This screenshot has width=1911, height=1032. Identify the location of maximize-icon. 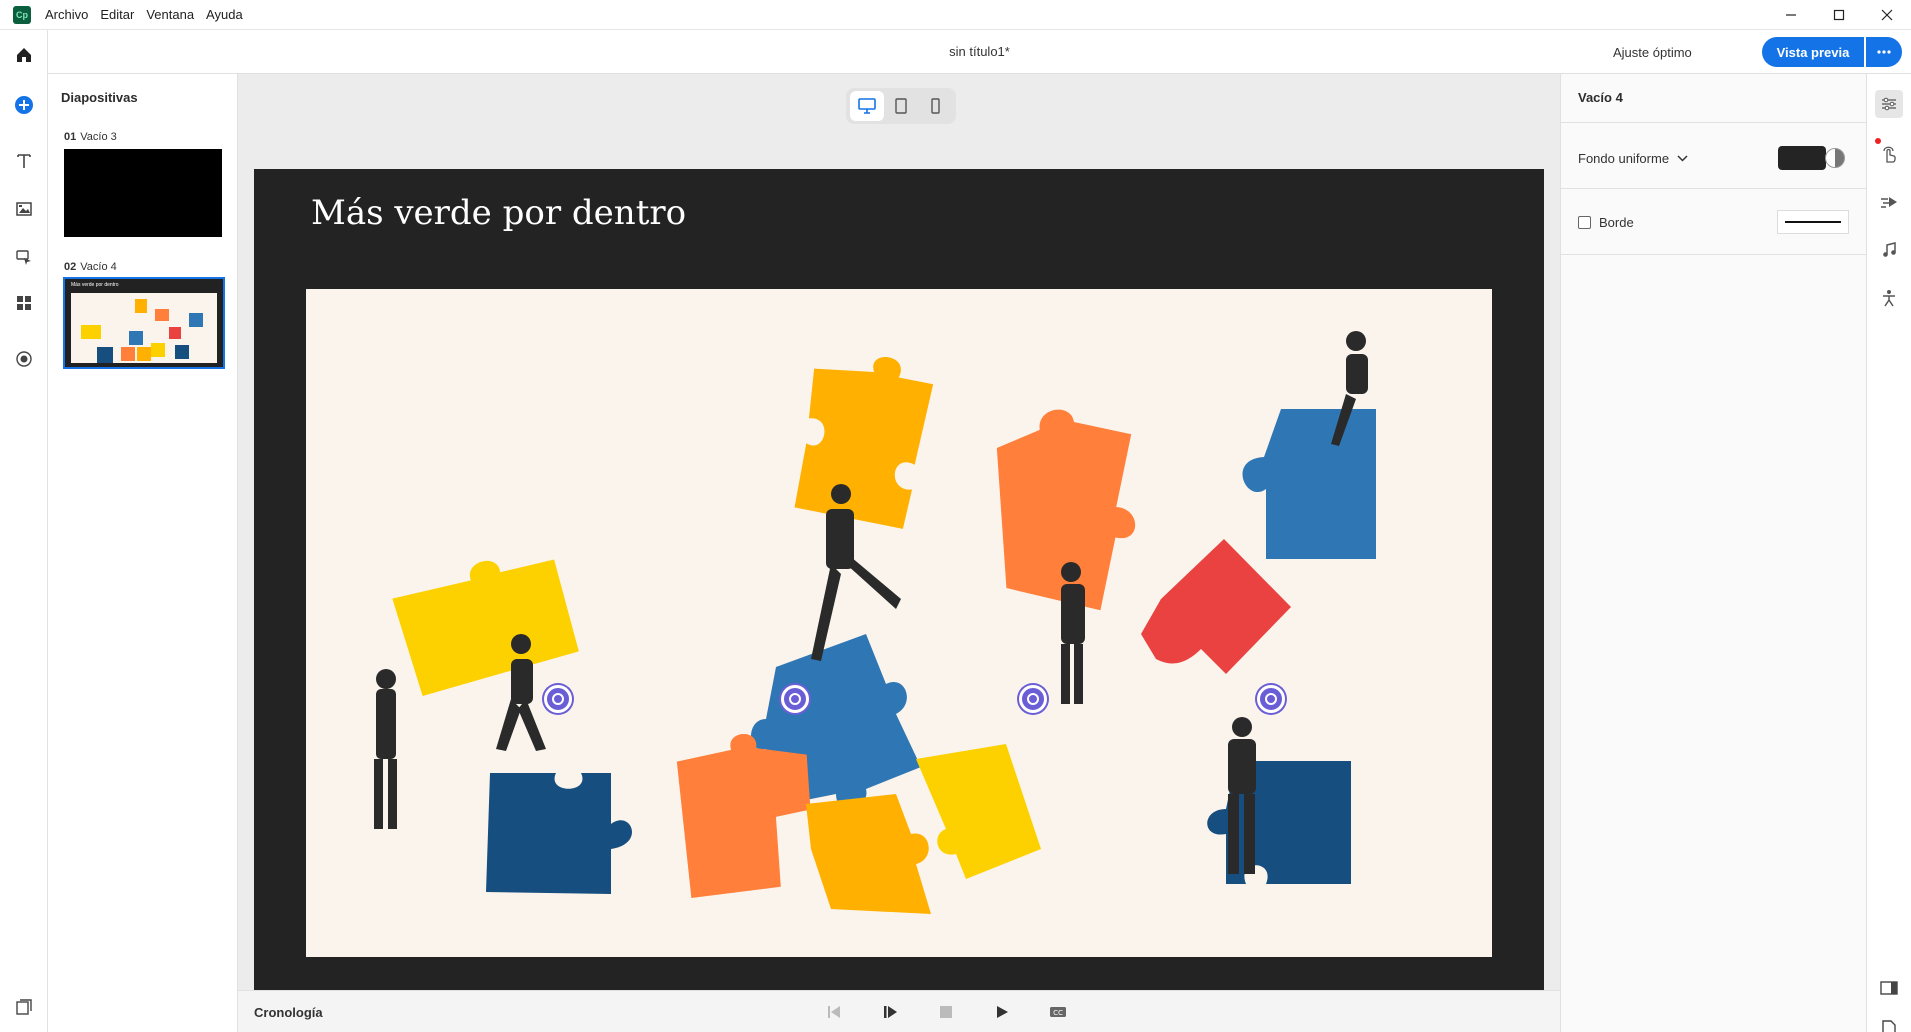
(1839, 15).